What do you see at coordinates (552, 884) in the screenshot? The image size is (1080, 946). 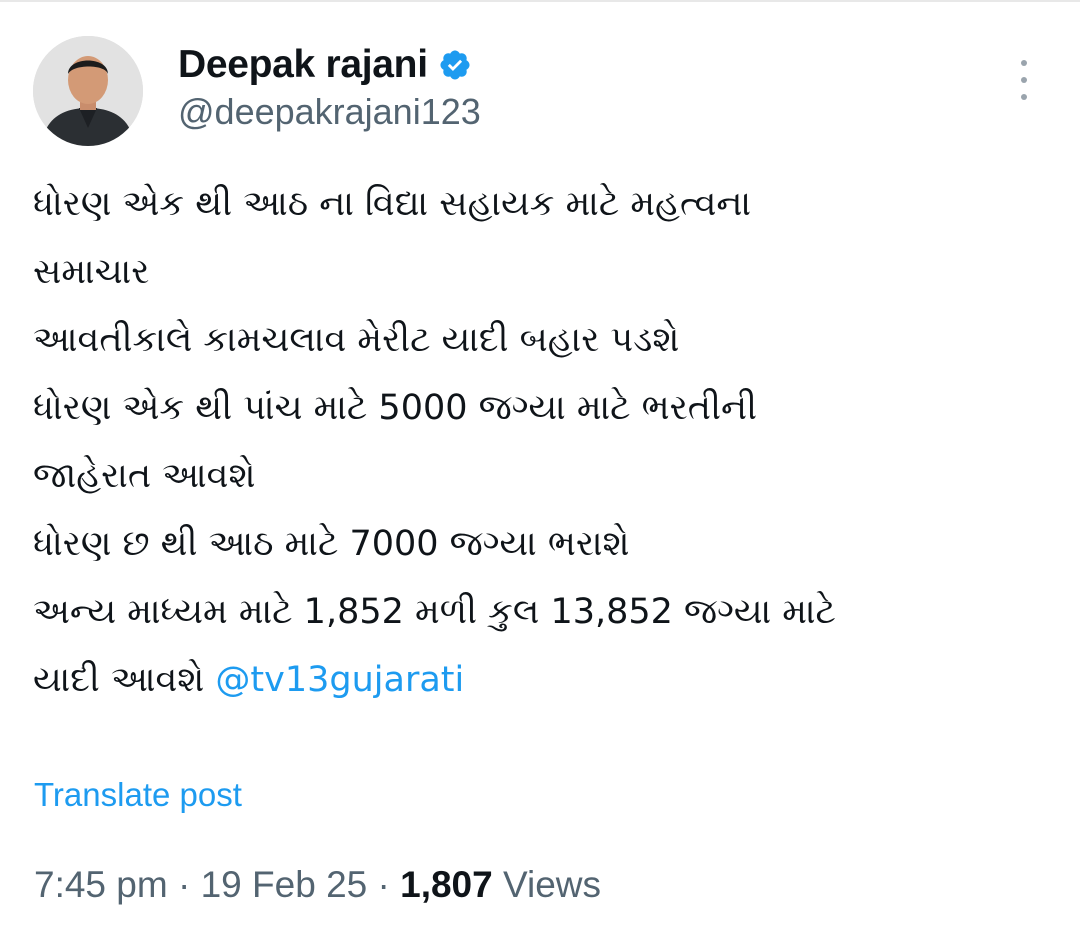 I see `views-label: Views` at bounding box center [552, 884].